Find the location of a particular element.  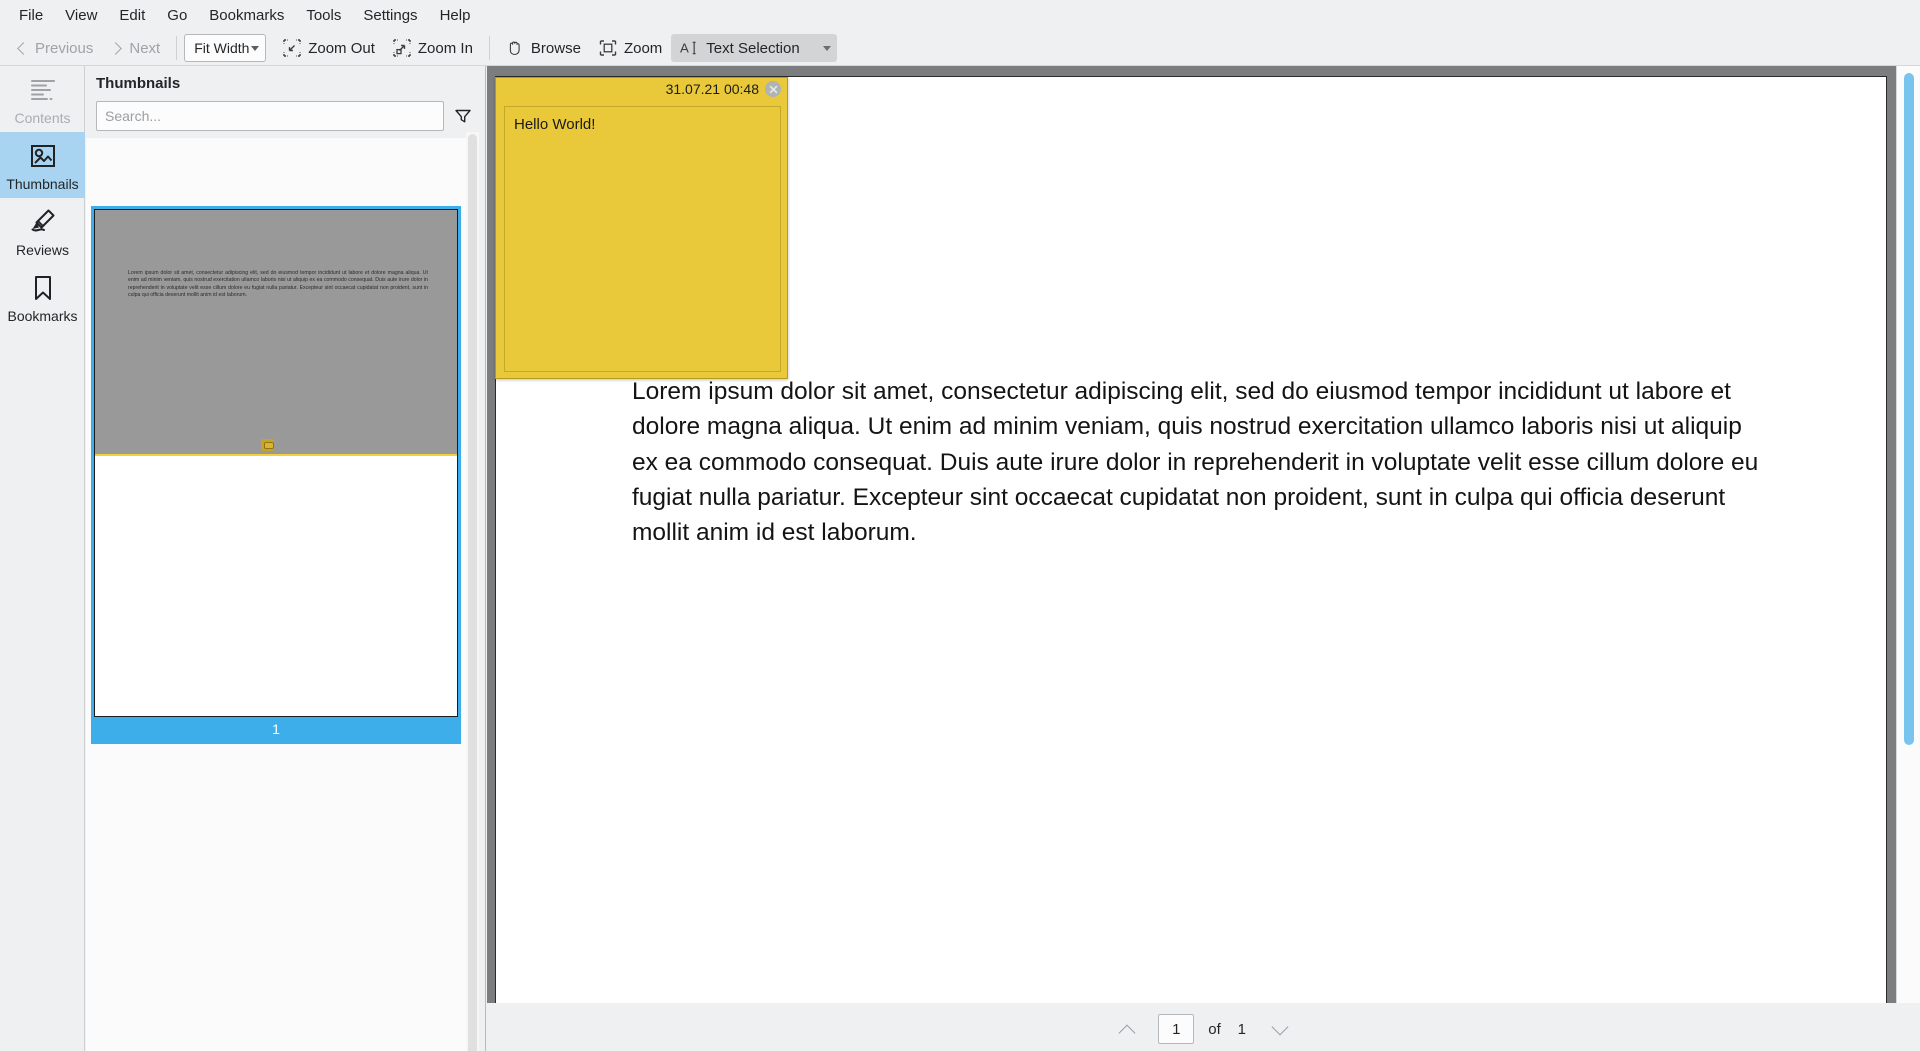

thumbnails-search-row is located at coordinates (285, 116).